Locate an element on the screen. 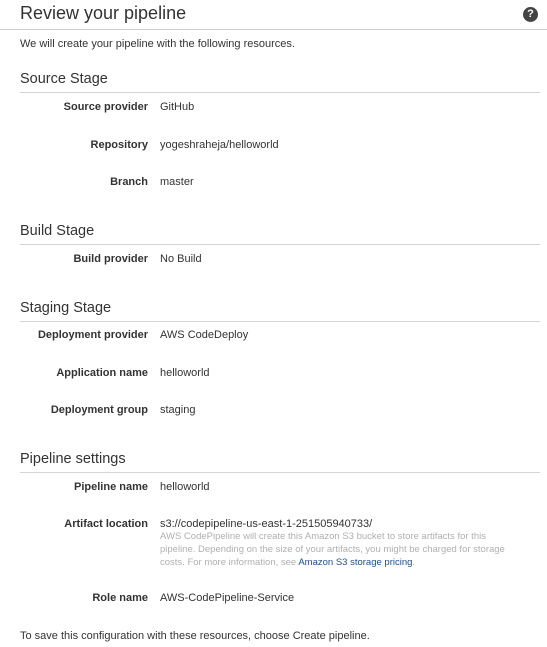 This screenshot has height=647, width=547. branch-value: master is located at coordinates (177, 182).